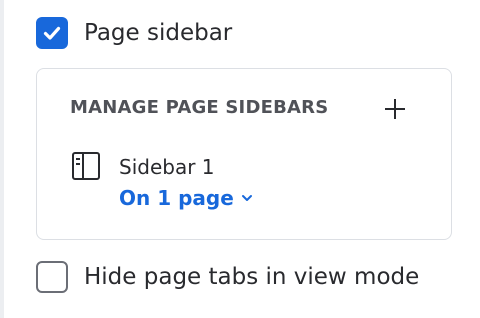  Describe the element at coordinates (199, 107) in the screenshot. I see `manage-sidebars-heading: MANAGE PAGE SIDEBARS` at that location.